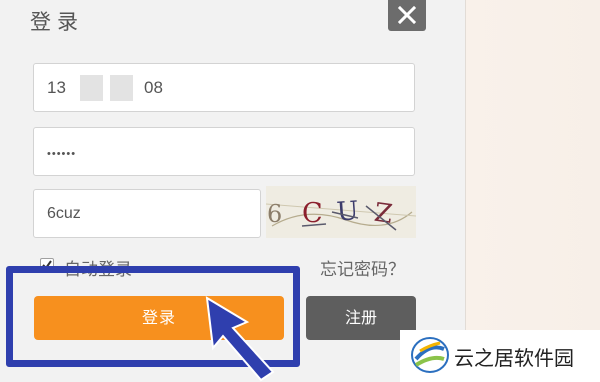  What do you see at coordinates (57, 22) in the screenshot?
I see `dialog-title: 登录` at bounding box center [57, 22].